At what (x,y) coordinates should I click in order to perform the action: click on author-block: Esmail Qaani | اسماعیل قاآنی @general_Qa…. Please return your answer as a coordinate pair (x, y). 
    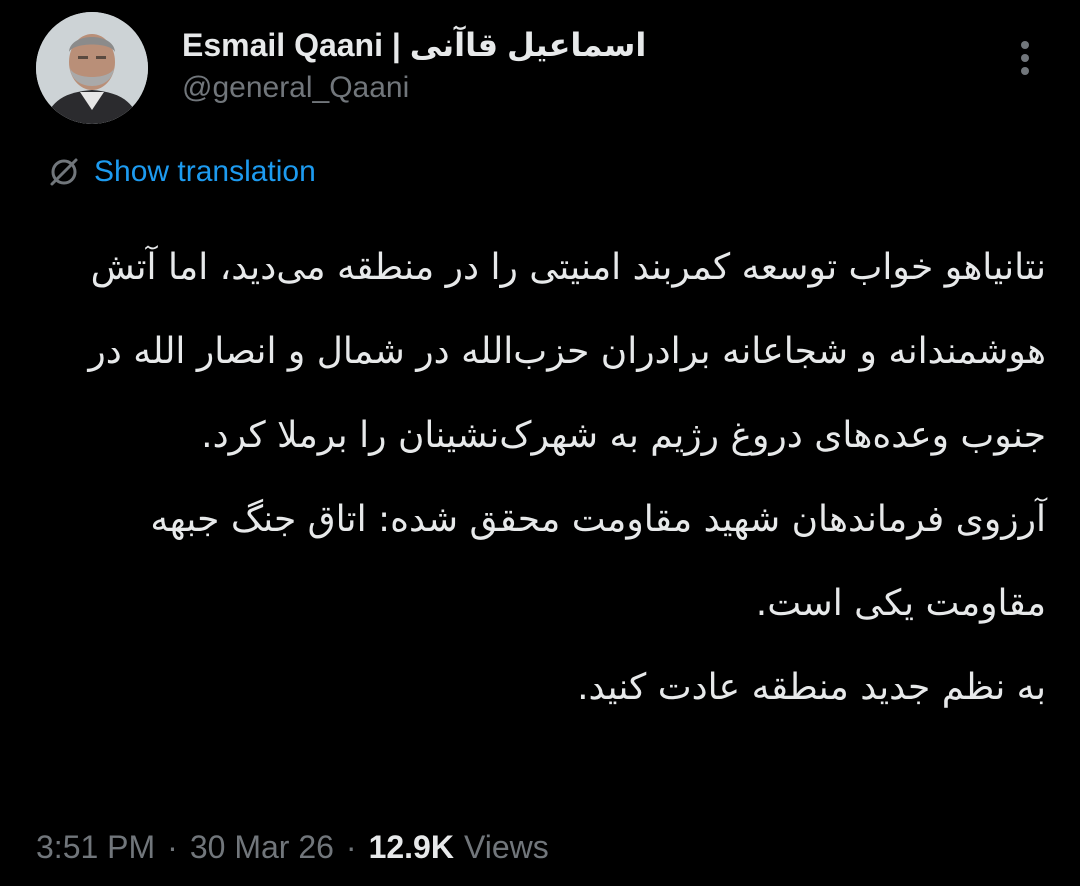
    Looking at the image, I should click on (414, 66).